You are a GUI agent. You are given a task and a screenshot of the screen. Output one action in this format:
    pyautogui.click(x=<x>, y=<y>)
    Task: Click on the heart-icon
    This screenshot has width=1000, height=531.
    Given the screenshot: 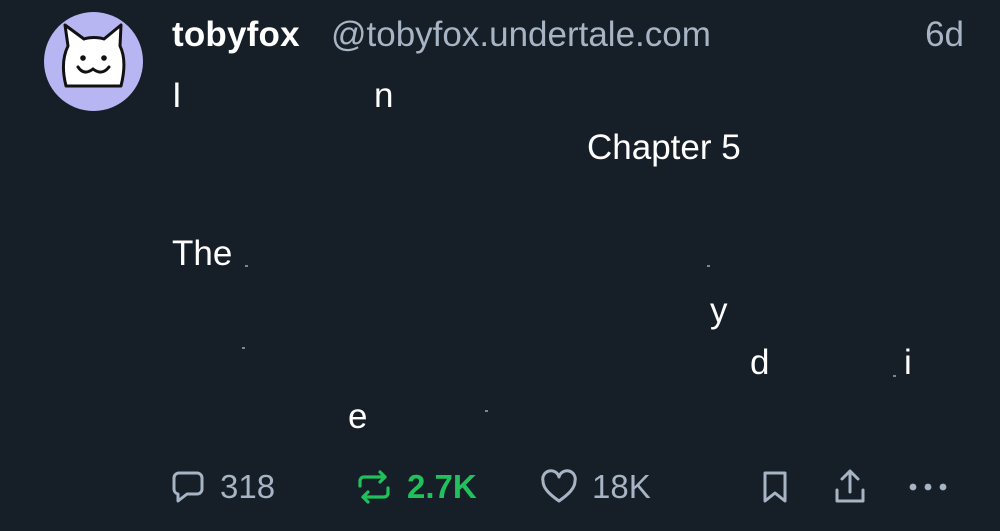 What is the action you would take?
    pyautogui.click(x=559, y=486)
    